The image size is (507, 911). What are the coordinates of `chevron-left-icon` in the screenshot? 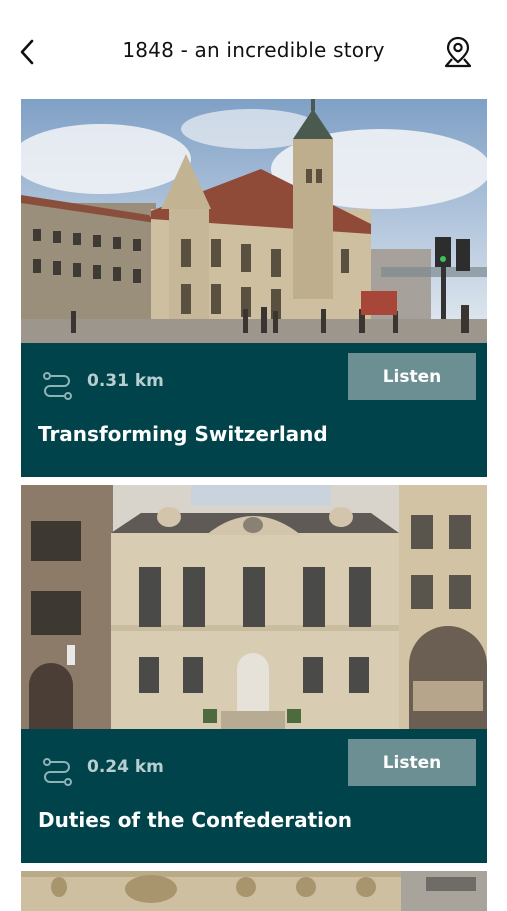 It's located at (27, 52).